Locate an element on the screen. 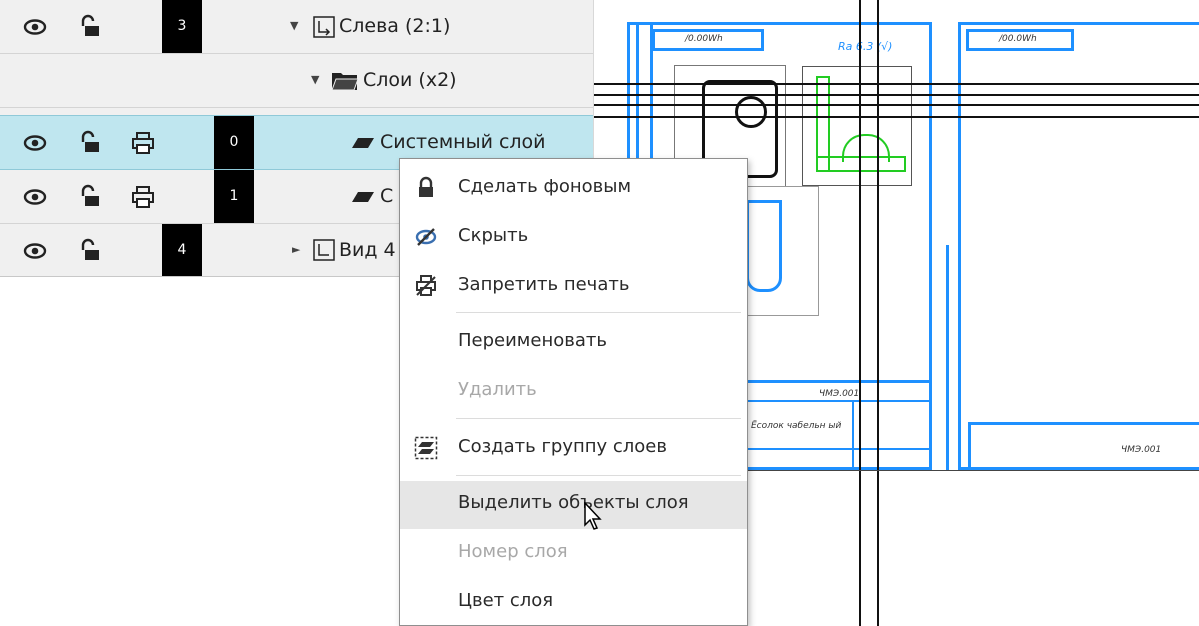 This screenshot has width=1199, height=626. sheet2-title-block: ЧМЭ.001 is located at coordinates (1083, 446).